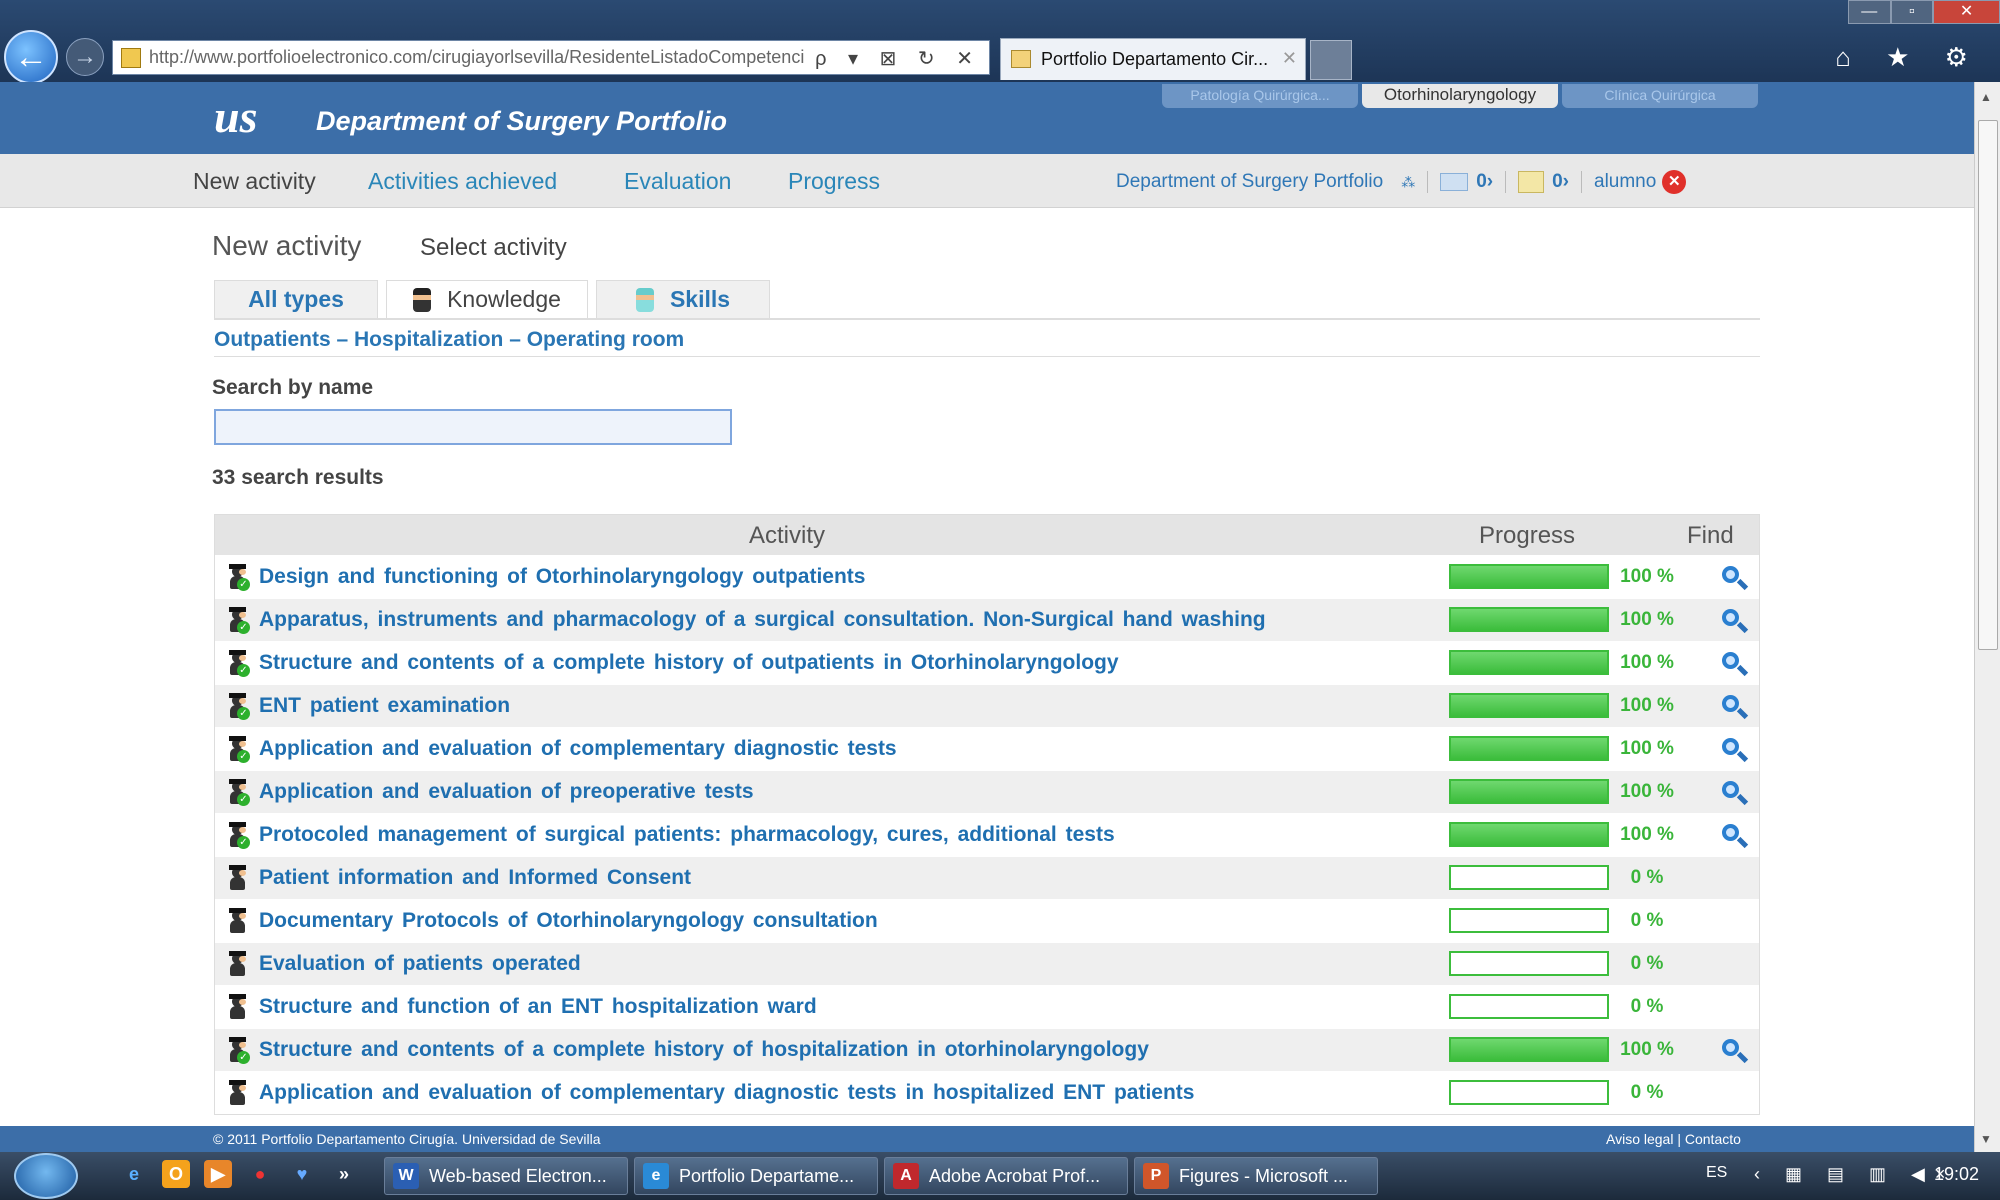 This screenshot has width=2000, height=1200. Describe the element at coordinates (420, 964) in the screenshot. I see `activity-link: Evaluation of patients operated` at that location.